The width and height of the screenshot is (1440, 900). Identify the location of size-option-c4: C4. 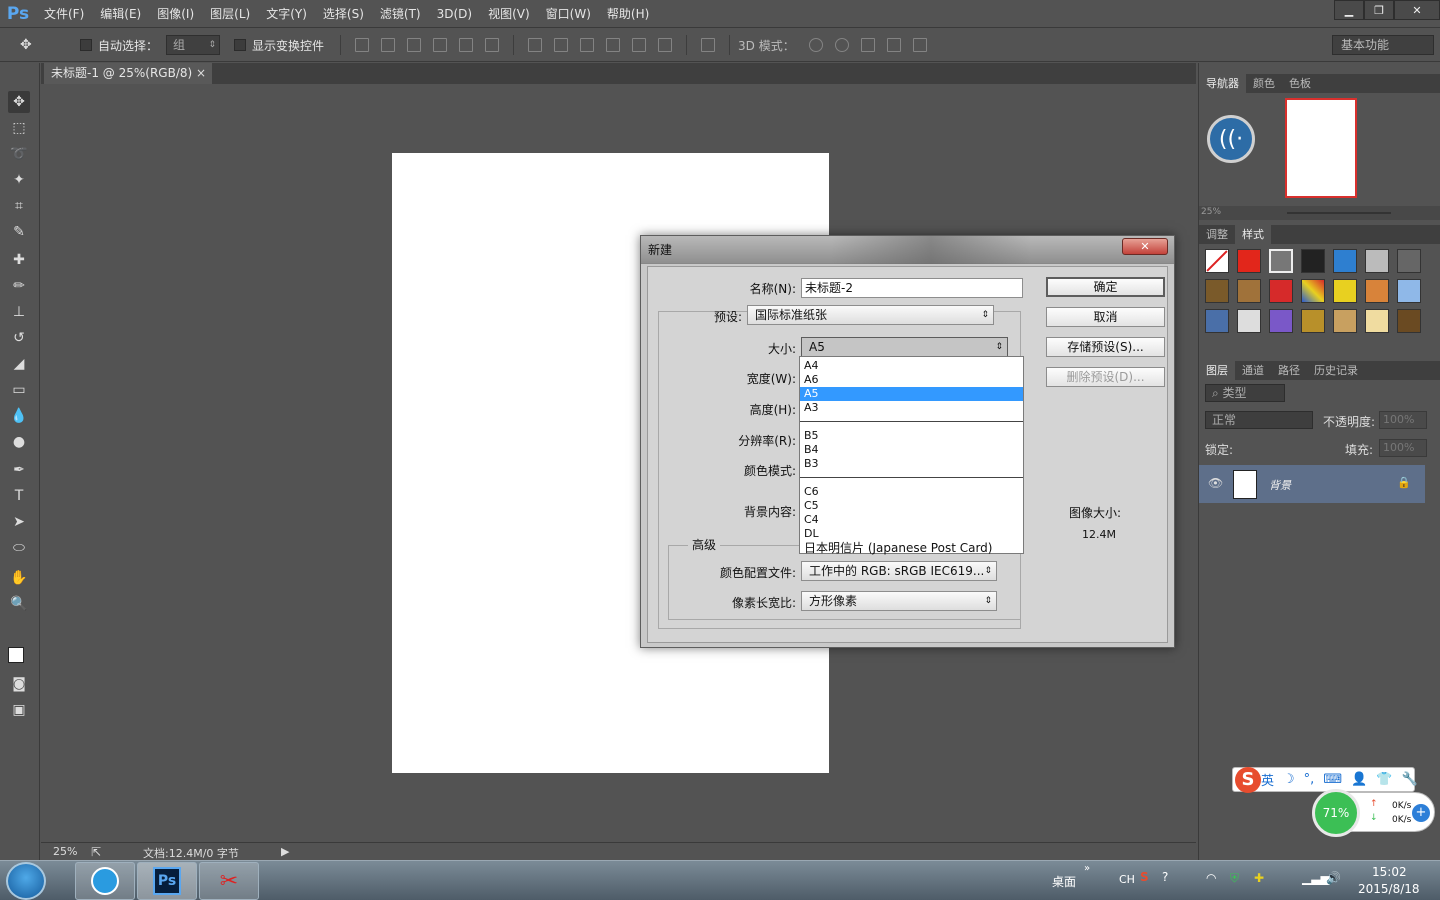
(911, 520).